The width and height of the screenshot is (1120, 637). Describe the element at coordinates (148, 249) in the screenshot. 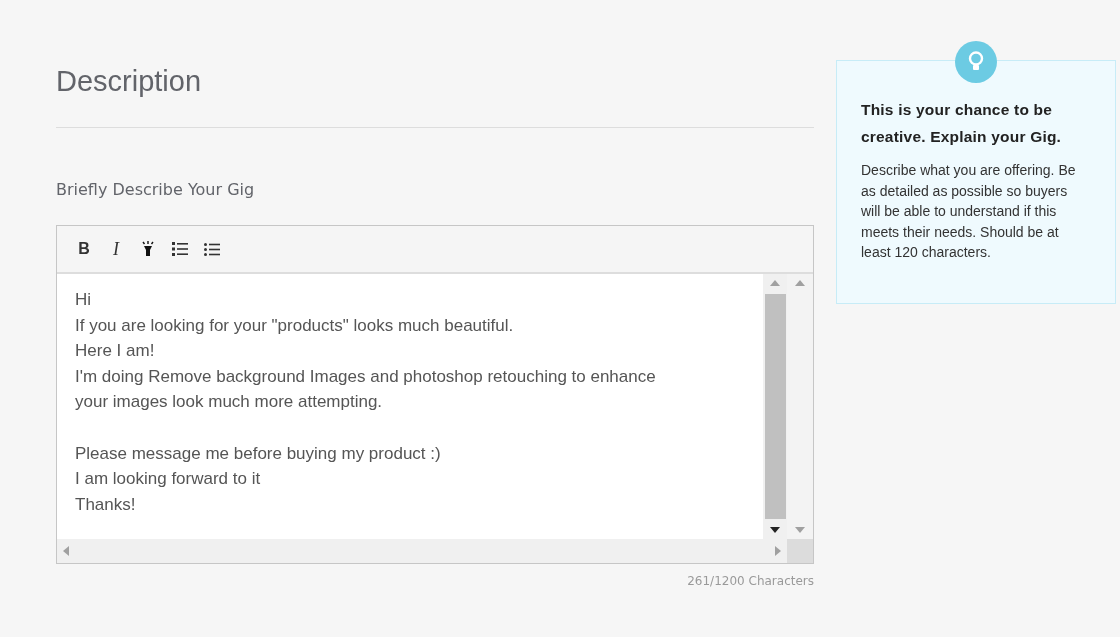

I see `flashlight-icon` at that location.